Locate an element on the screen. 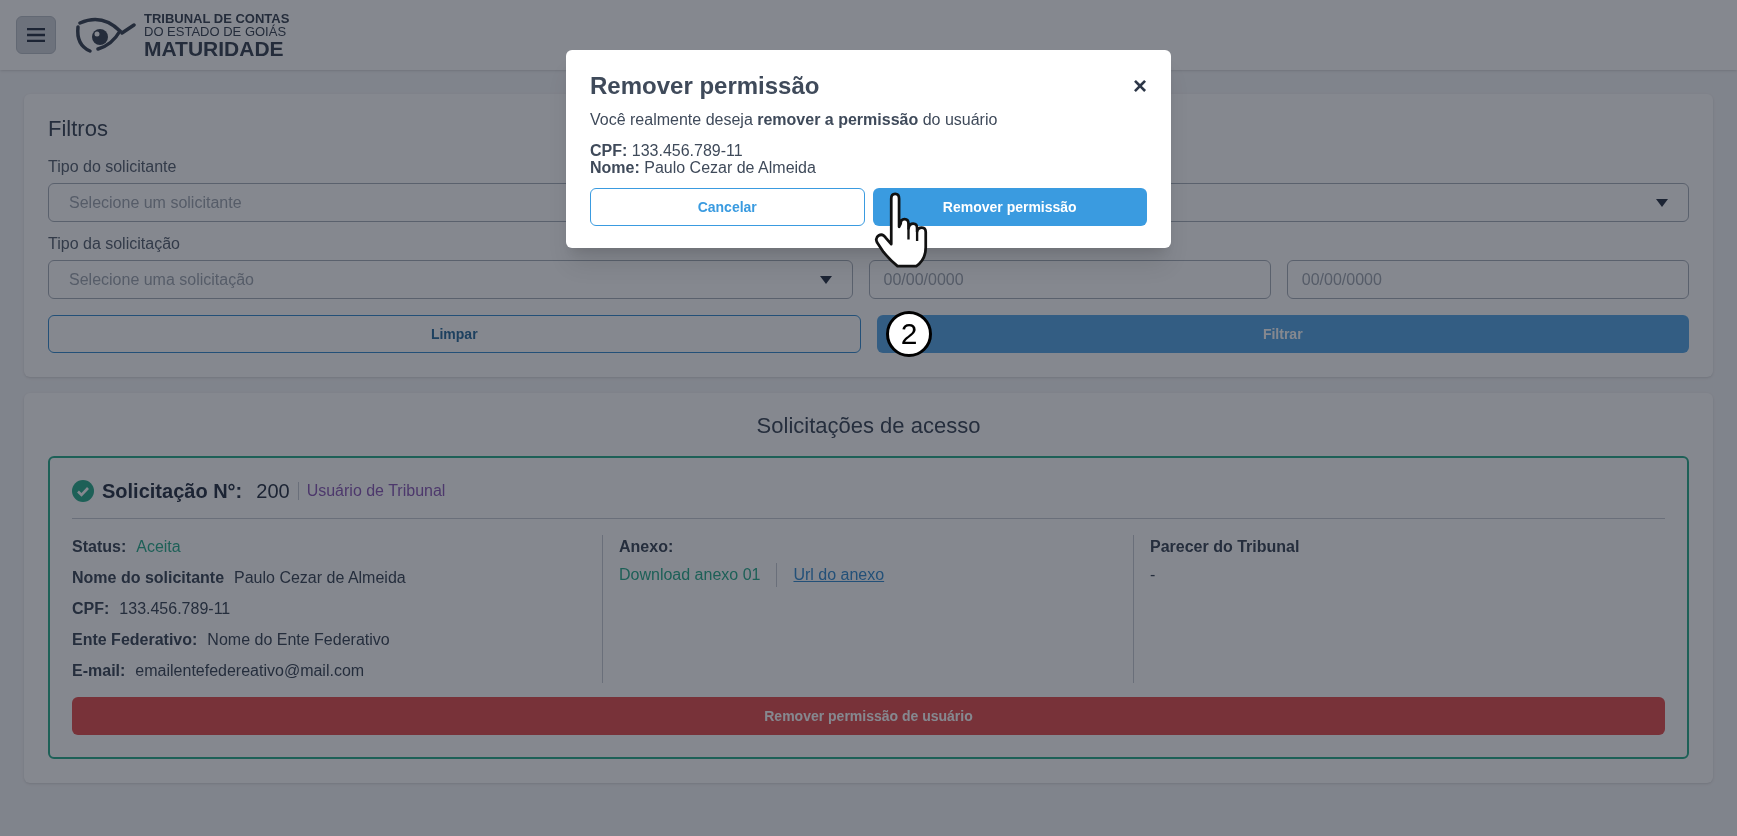  cancel-button: Cancelar is located at coordinates (727, 207).